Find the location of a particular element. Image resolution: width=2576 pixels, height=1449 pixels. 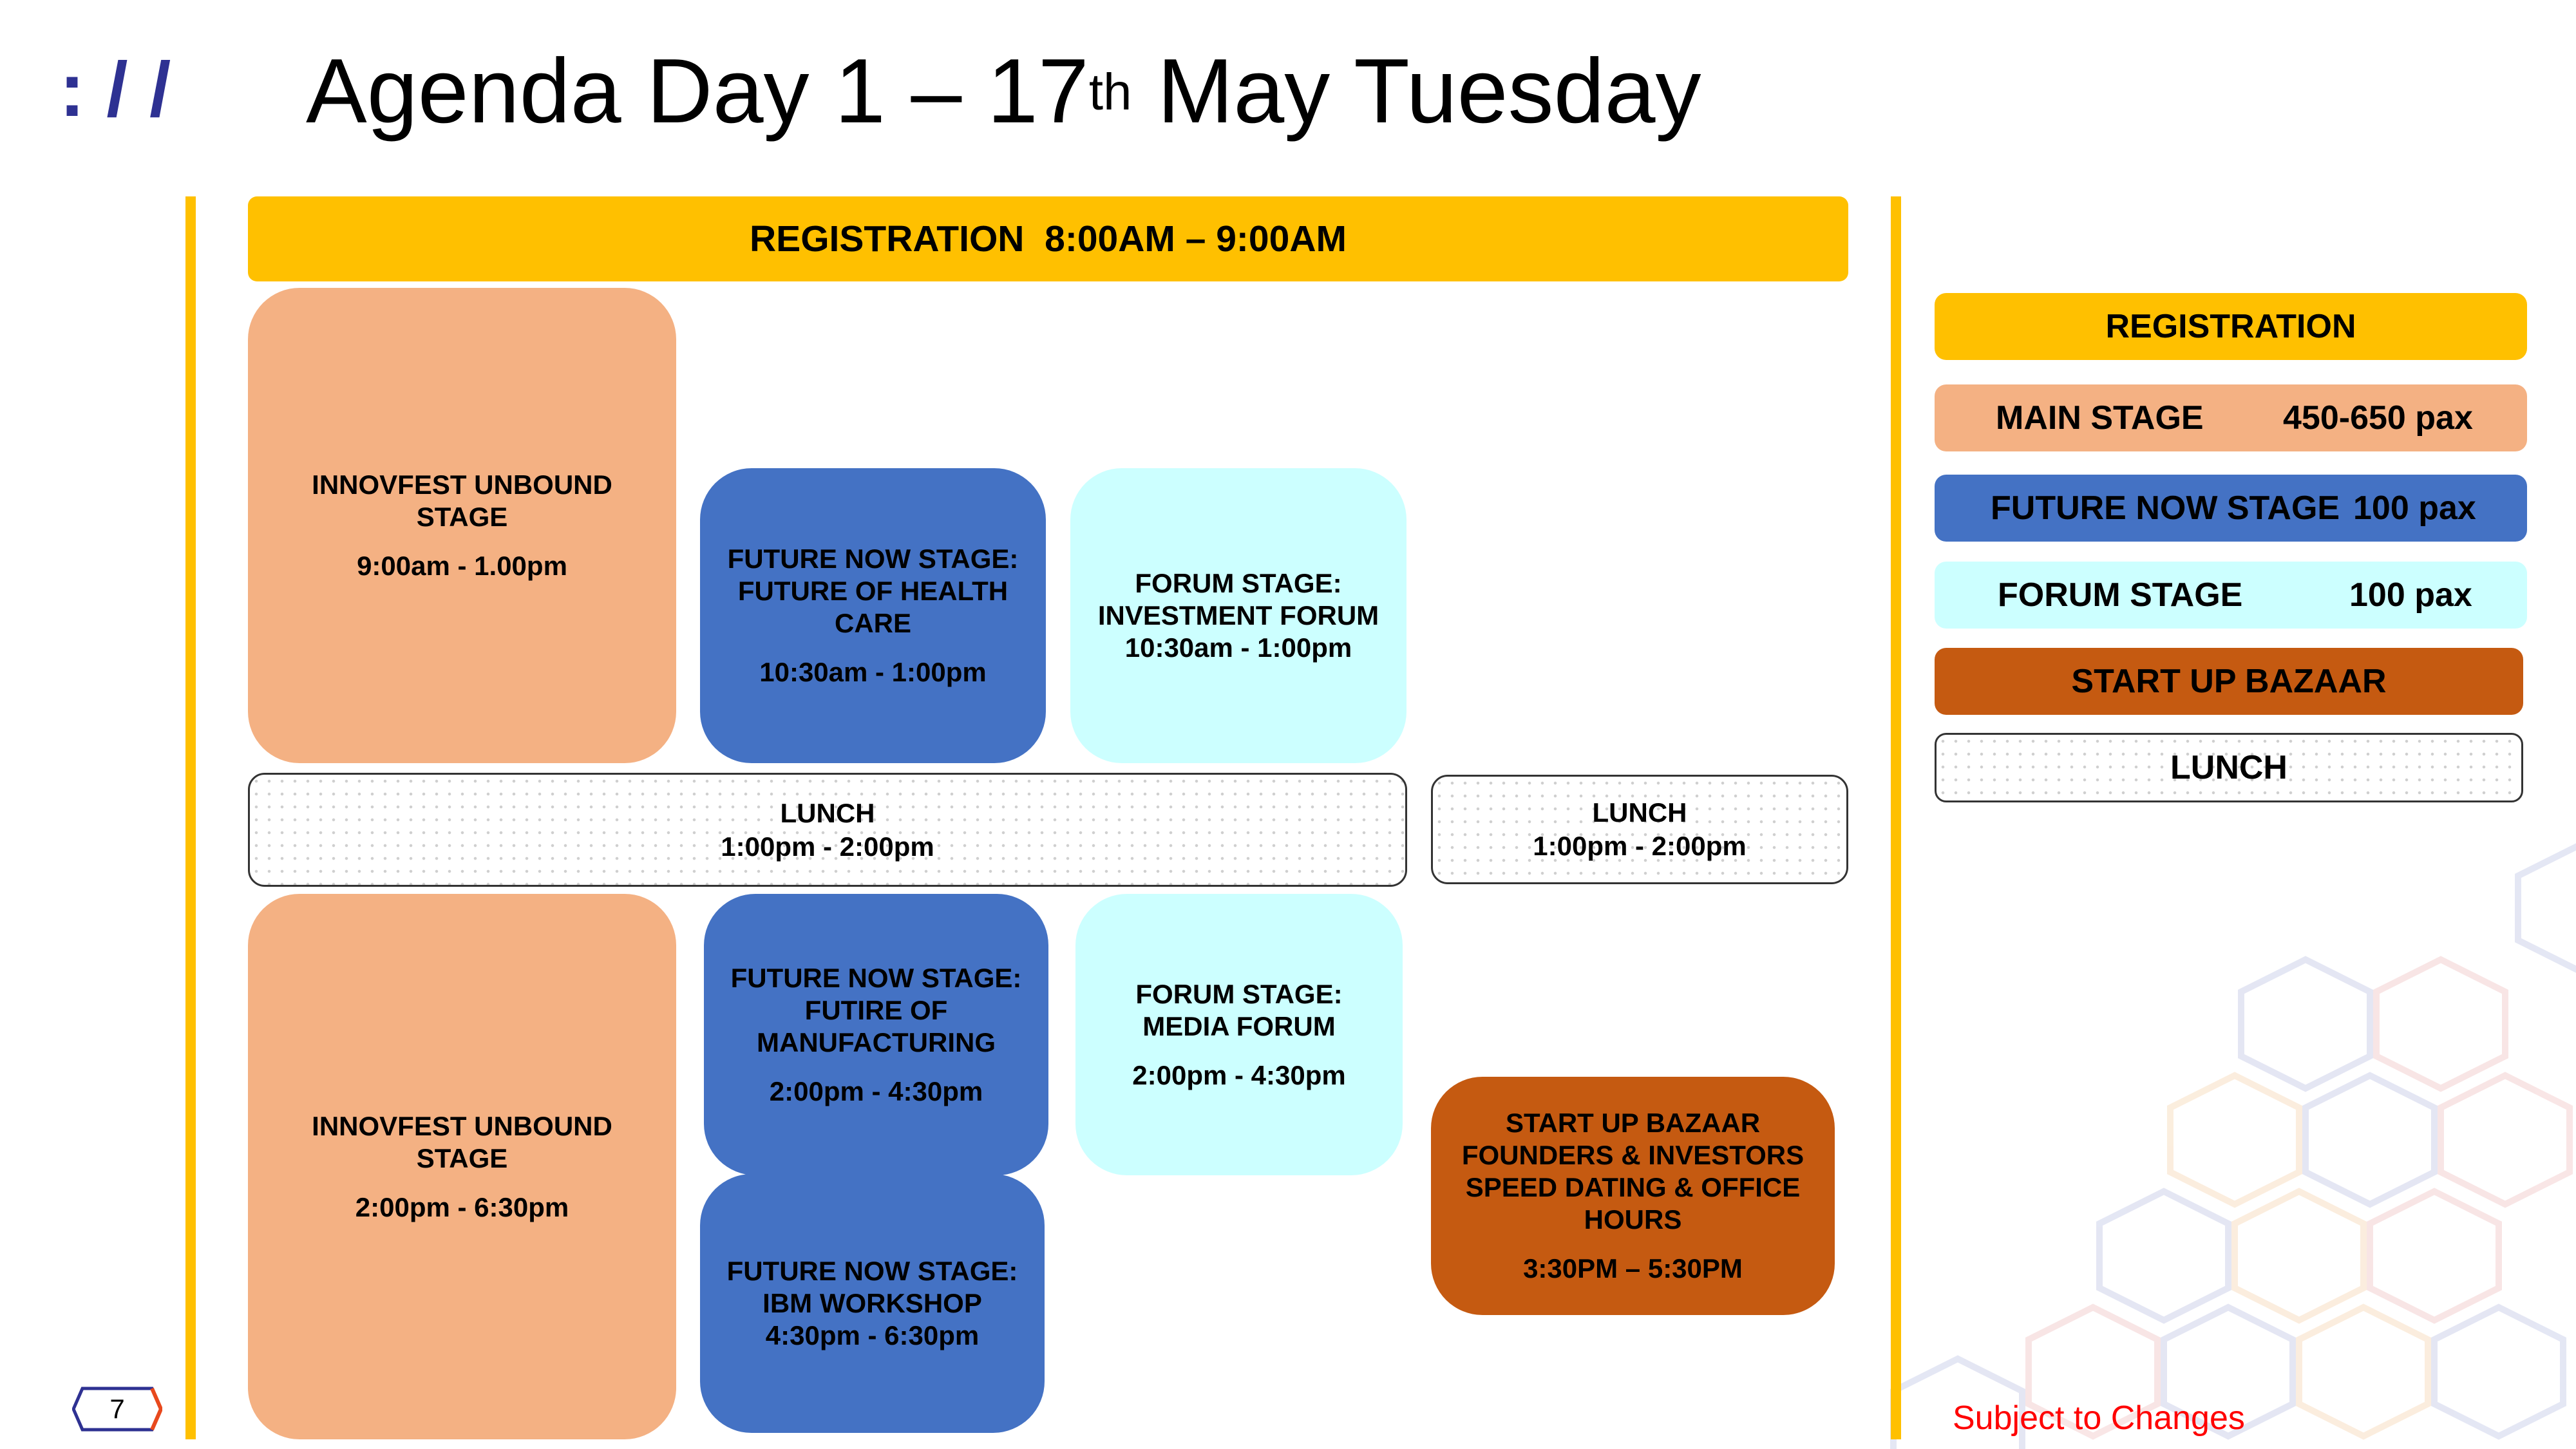

legend-lunch: LUNCH is located at coordinates (2229, 767).